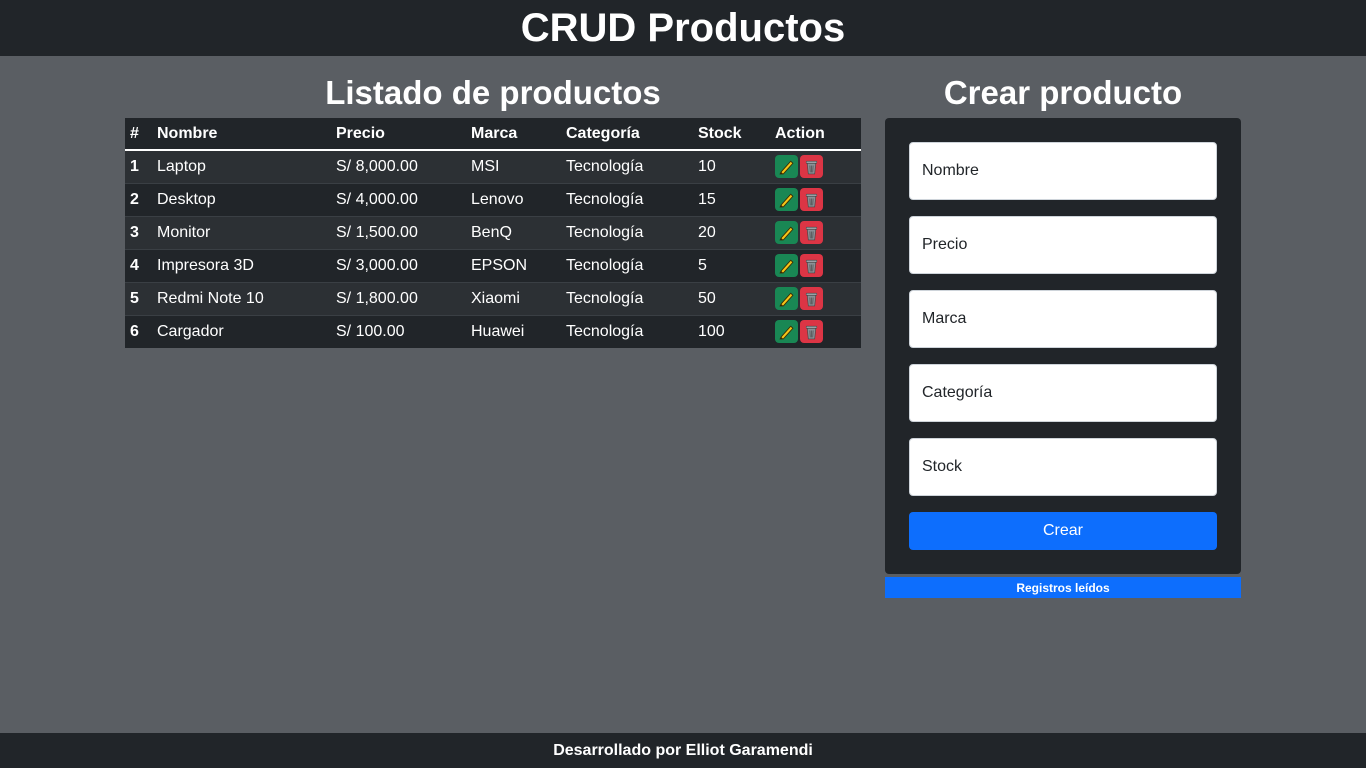 Image resolution: width=1366 pixels, height=768 pixels. Describe the element at coordinates (398, 265) in the screenshot. I see `cell-precio: S/ 3,000.00` at that location.